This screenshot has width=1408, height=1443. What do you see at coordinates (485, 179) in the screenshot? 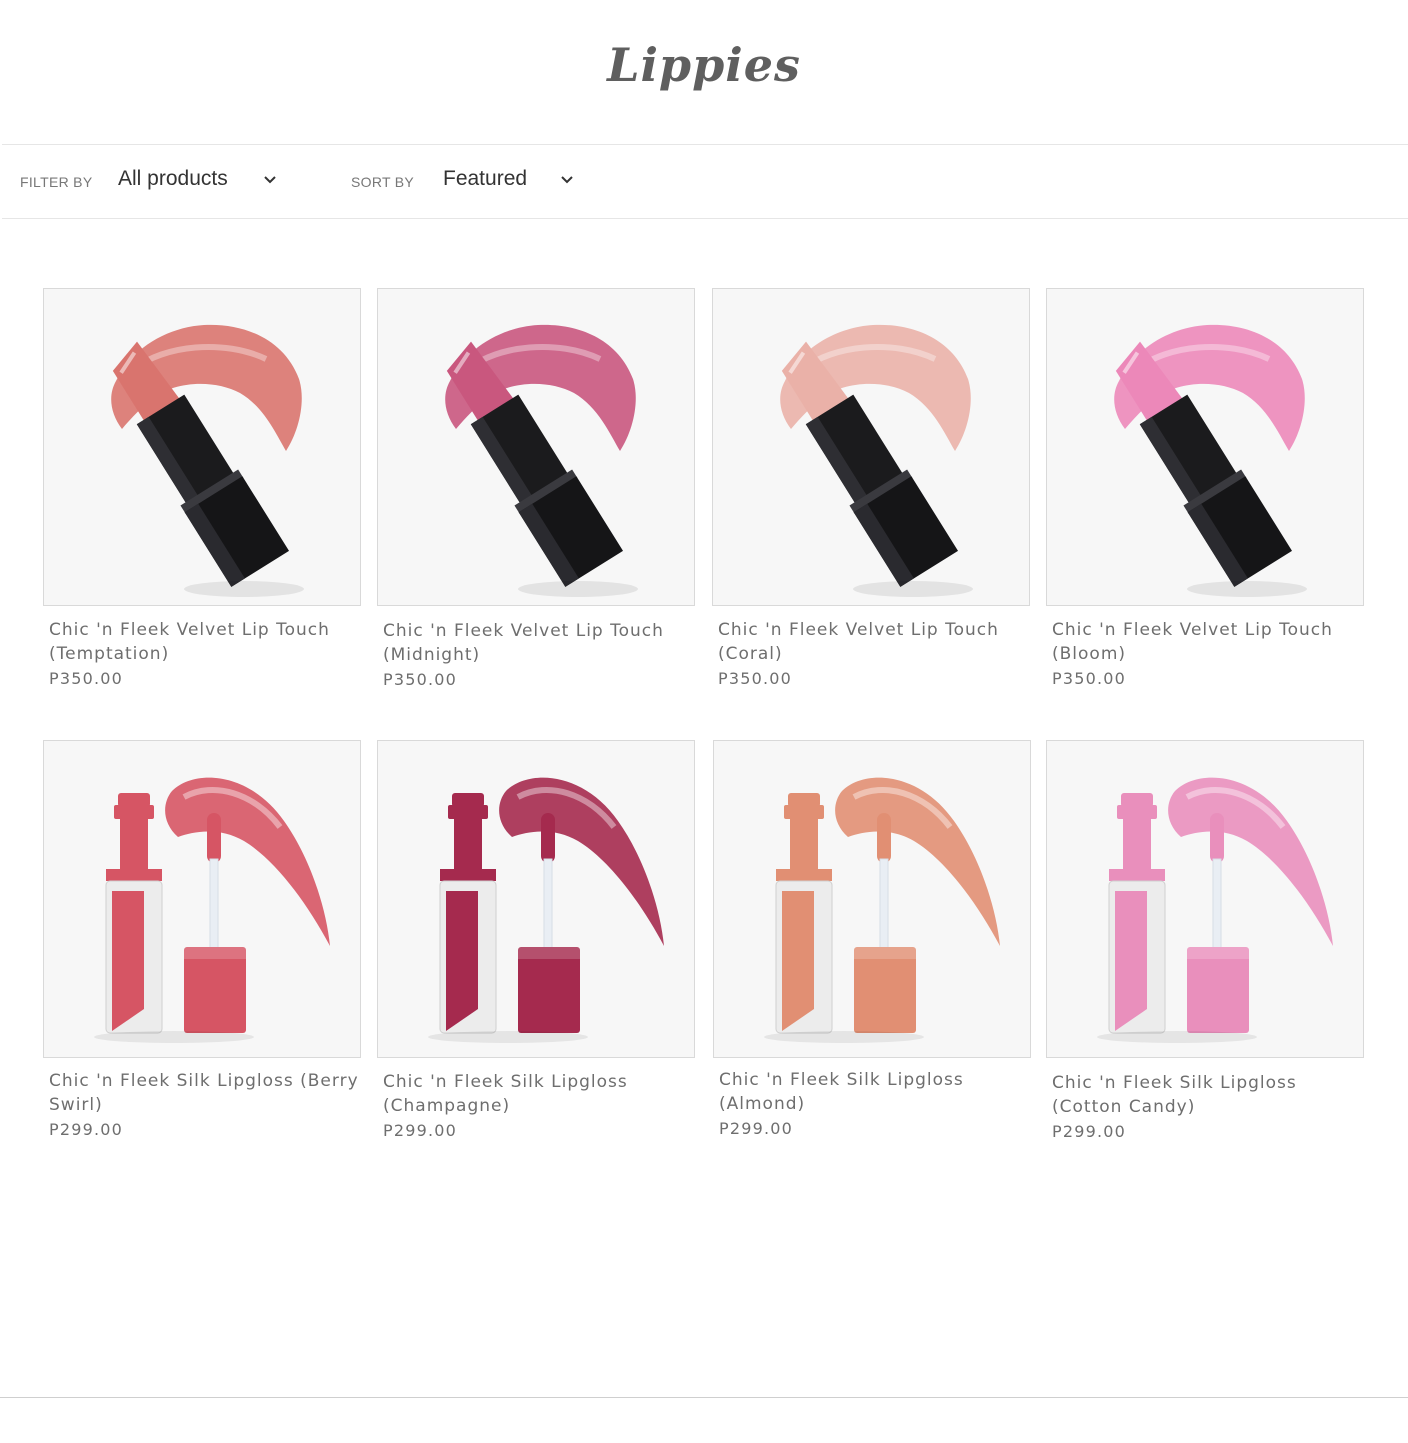
I see `sort-select: Featured` at bounding box center [485, 179].